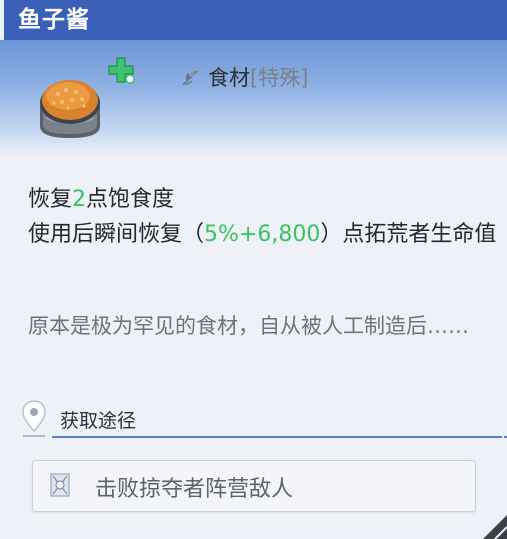 The height and width of the screenshot is (539, 507). What do you see at coordinates (34, 418) in the screenshot?
I see `location-pin-icon` at bounding box center [34, 418].